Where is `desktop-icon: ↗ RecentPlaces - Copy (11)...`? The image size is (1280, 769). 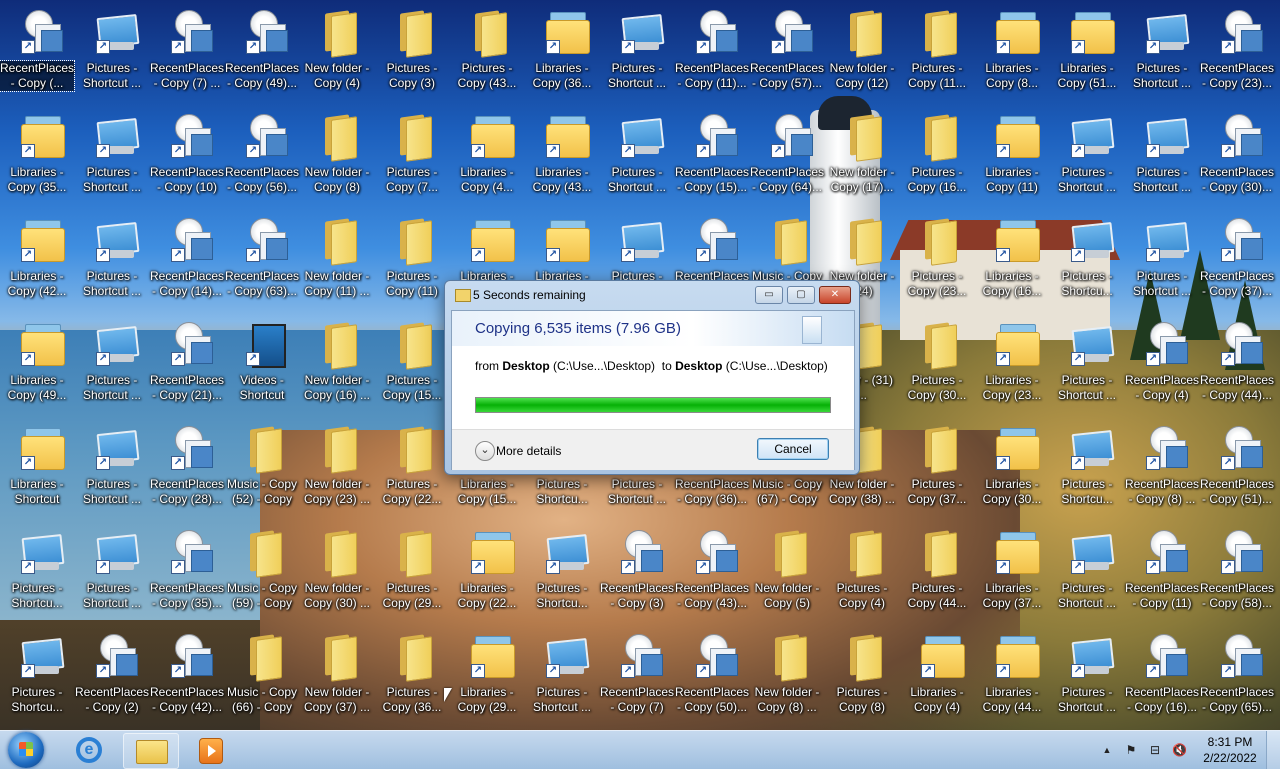
desktop-icon: ↗ RecentPlaces - Copy (11)... is located at coordinates (712, 52).